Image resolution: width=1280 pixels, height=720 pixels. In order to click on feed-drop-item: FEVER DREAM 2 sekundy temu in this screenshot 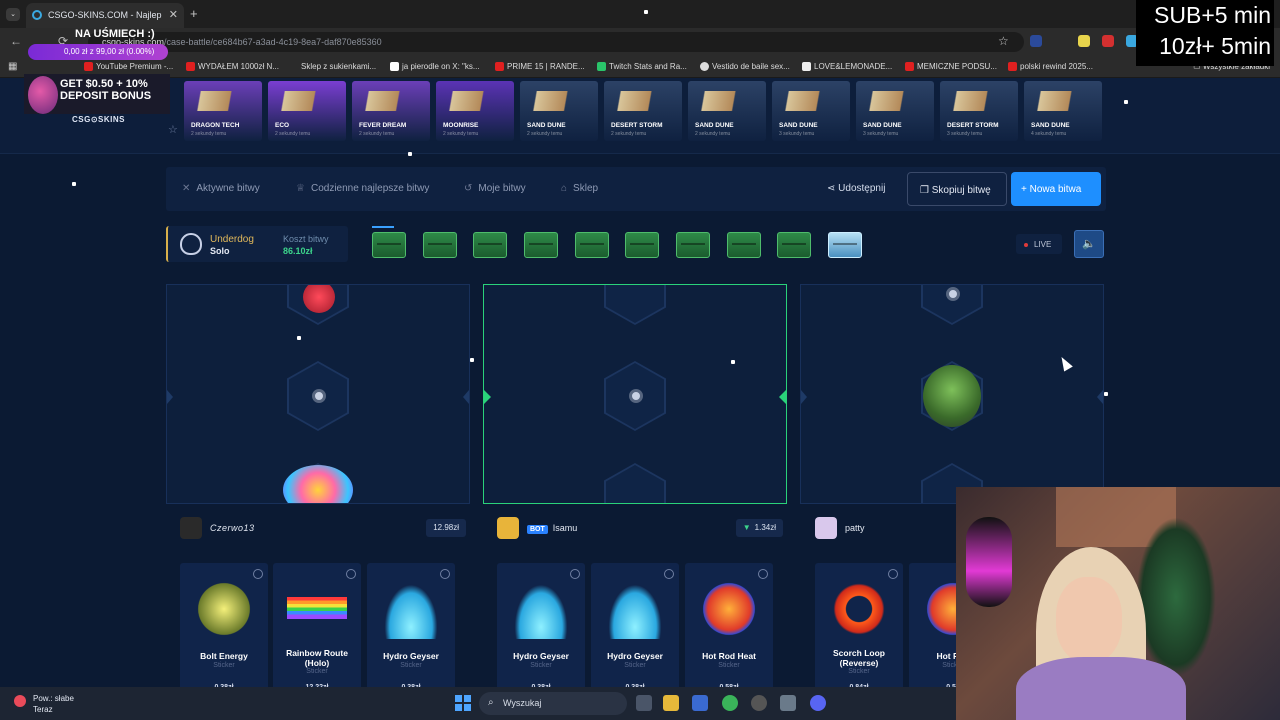, I will do `click(391, 111)`.